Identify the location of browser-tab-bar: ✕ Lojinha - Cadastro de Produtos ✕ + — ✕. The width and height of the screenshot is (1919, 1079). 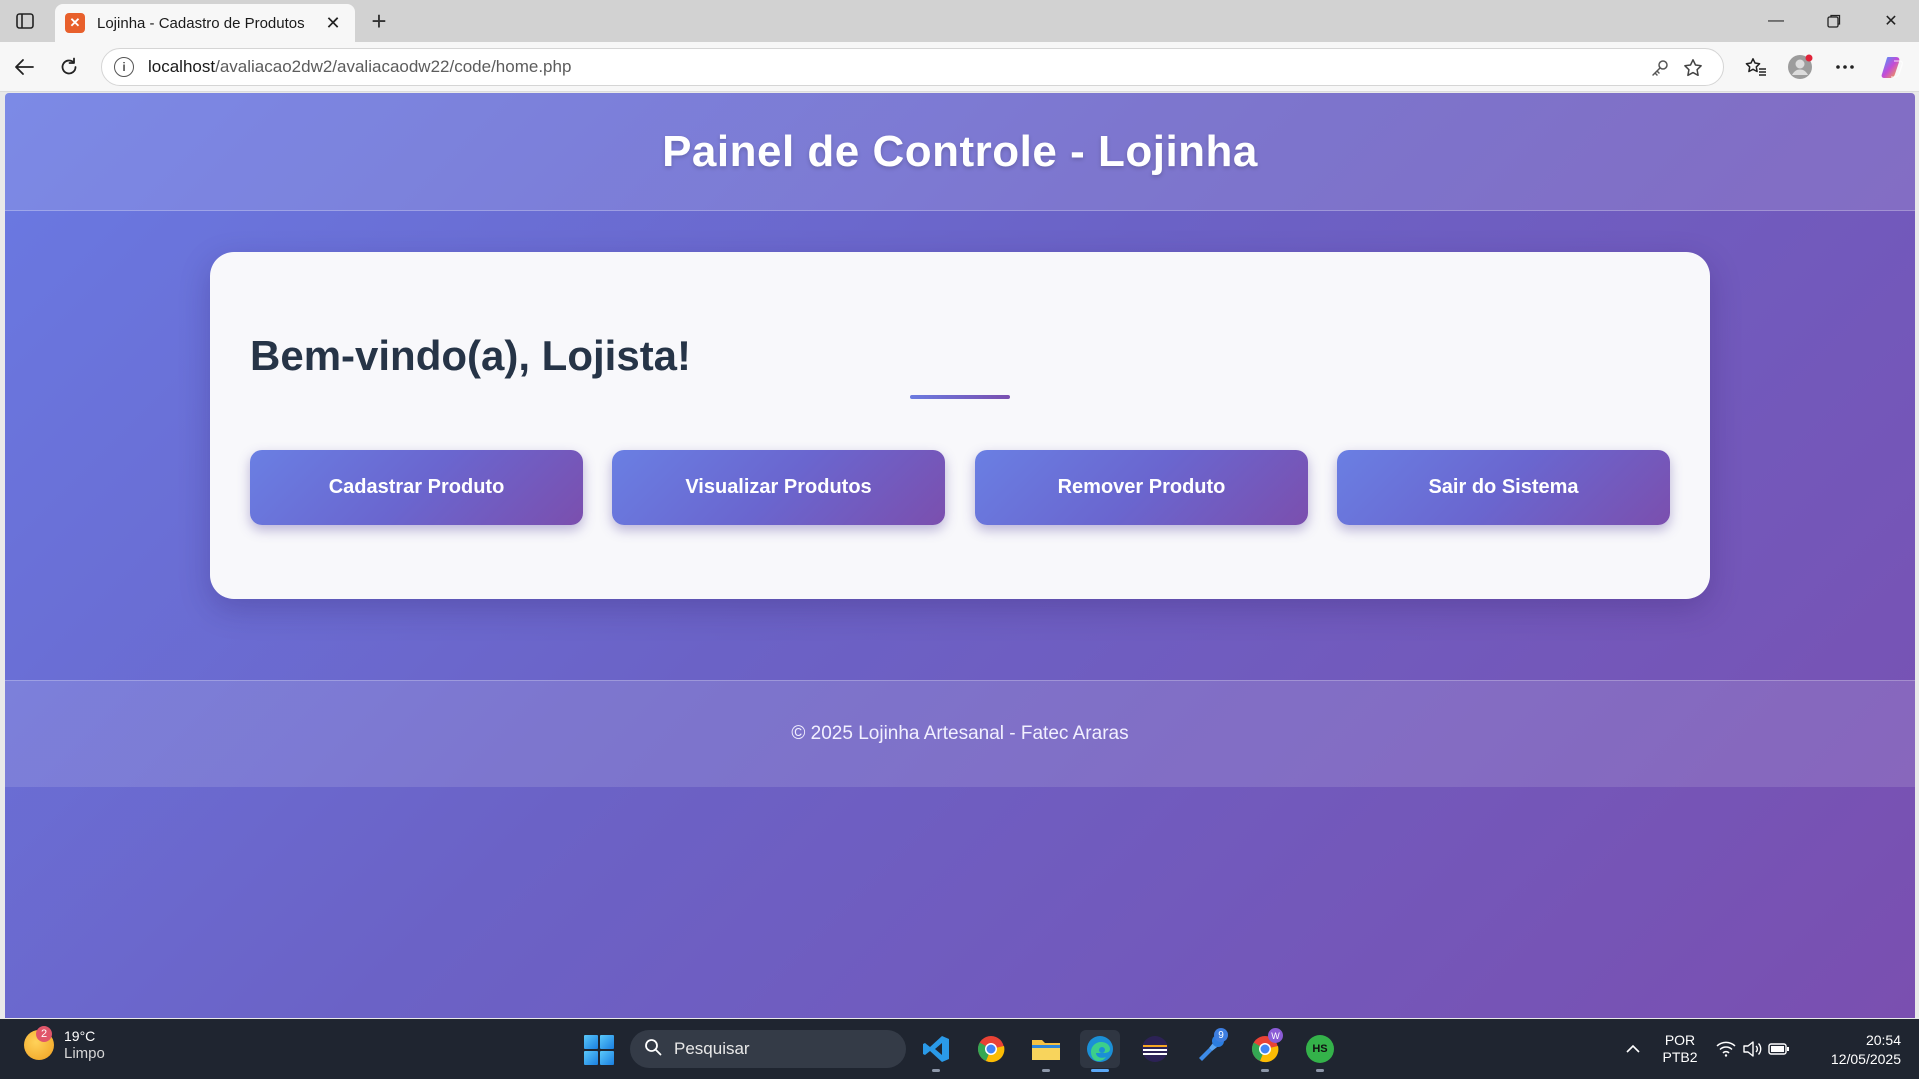
(959, 21).